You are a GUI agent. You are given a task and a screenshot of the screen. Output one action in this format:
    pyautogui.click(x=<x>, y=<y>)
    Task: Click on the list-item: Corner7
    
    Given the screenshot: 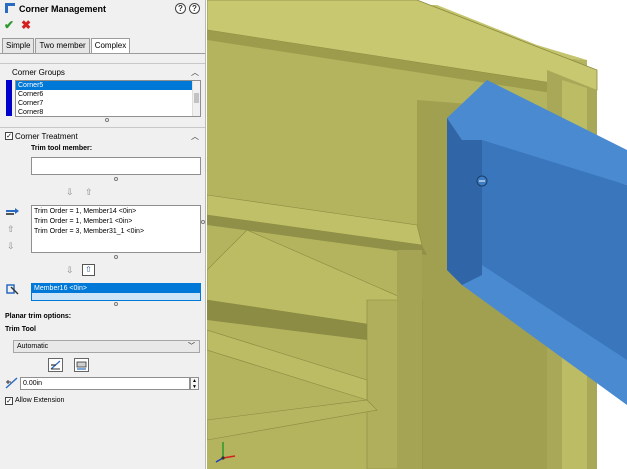 What is the action you would take?
    pyautogui.click(x=108, y=103)
    